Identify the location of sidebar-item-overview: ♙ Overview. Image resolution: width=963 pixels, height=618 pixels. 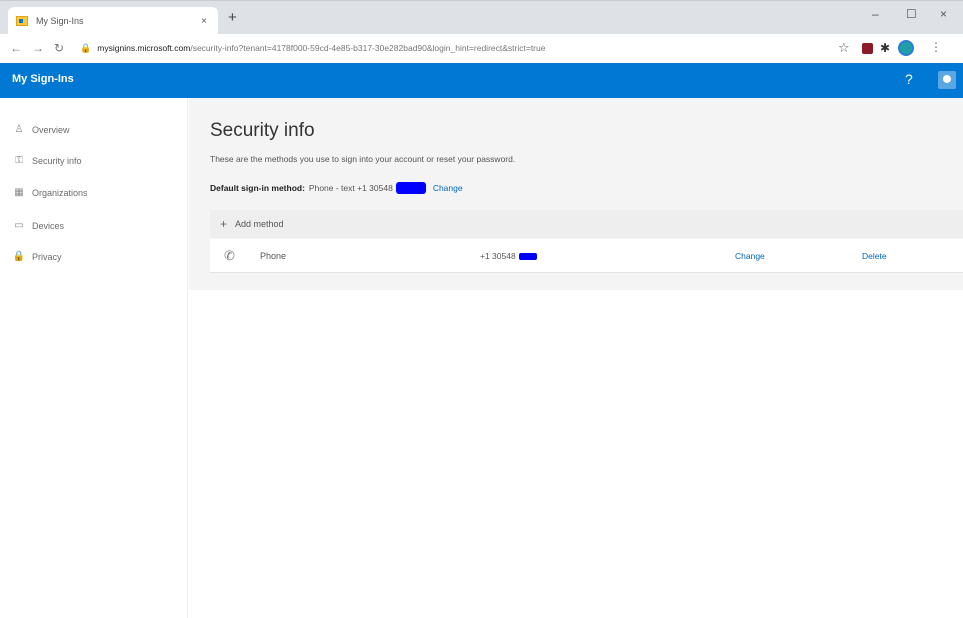
(41, 129).